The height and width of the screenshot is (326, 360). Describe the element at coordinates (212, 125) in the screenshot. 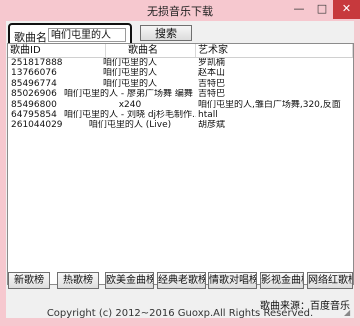

I see `artist-cell: 胡彦斌` at that location.